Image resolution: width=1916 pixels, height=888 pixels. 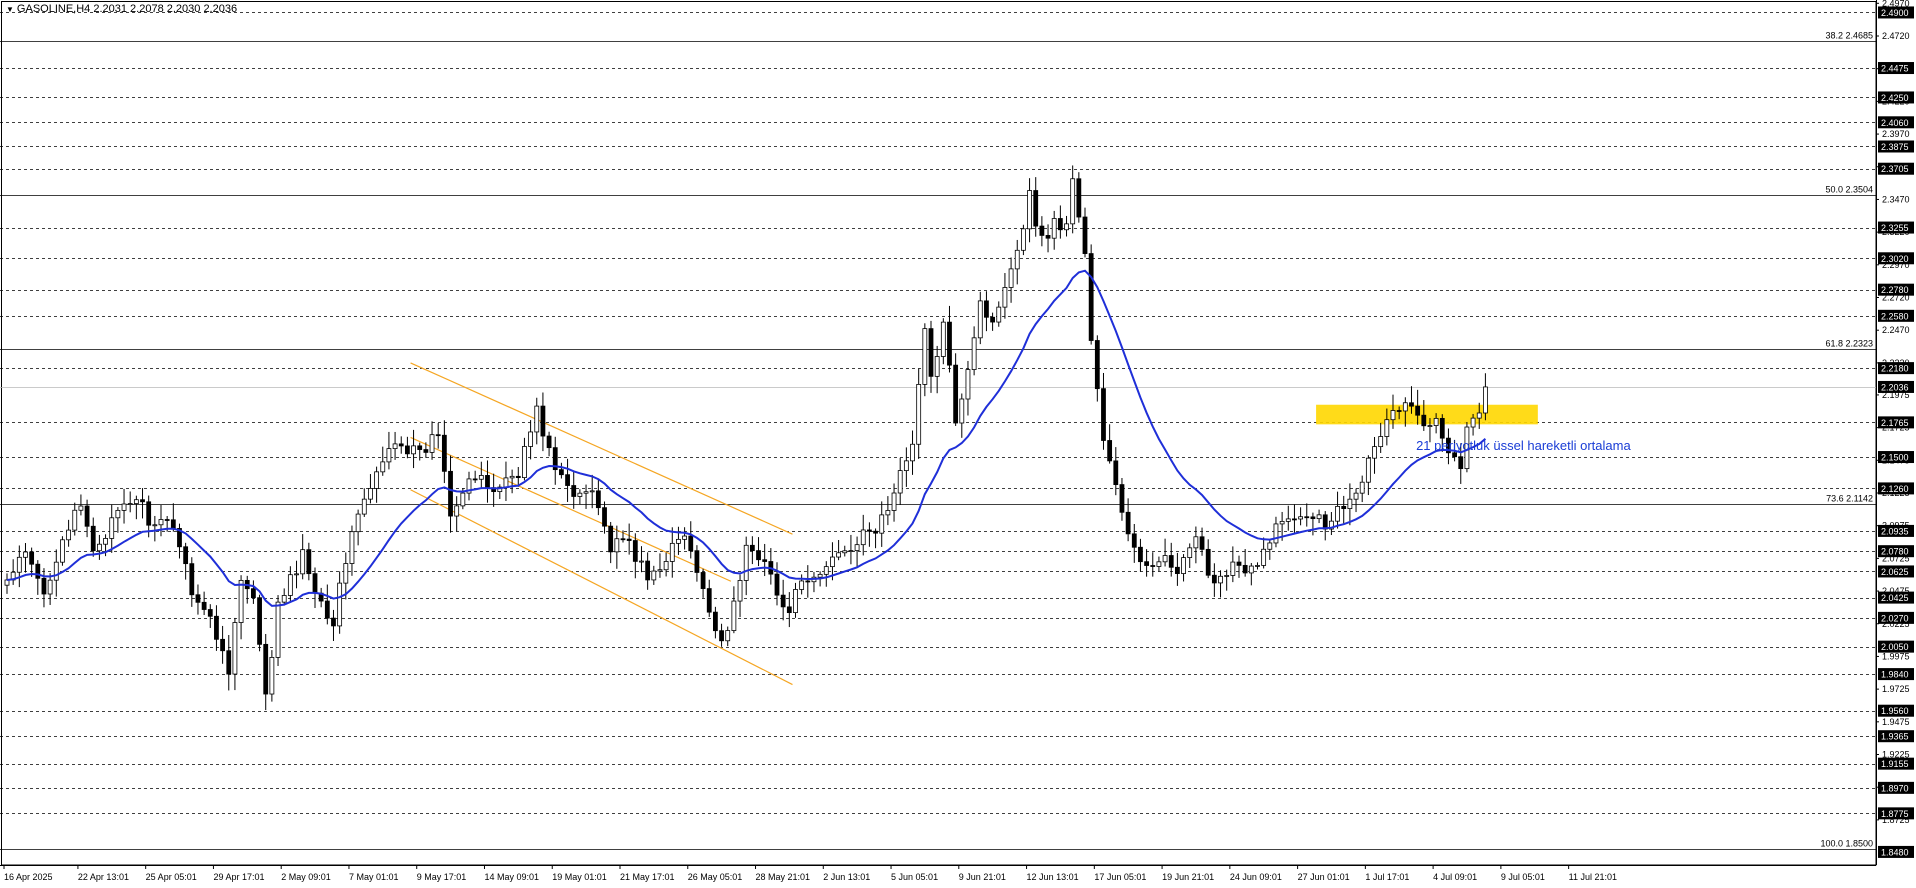 What do you see at coordinates (1896, 722) in the screenshot?
I see `y-tick-label: 1.9475` at bounding box center [1896, 722].